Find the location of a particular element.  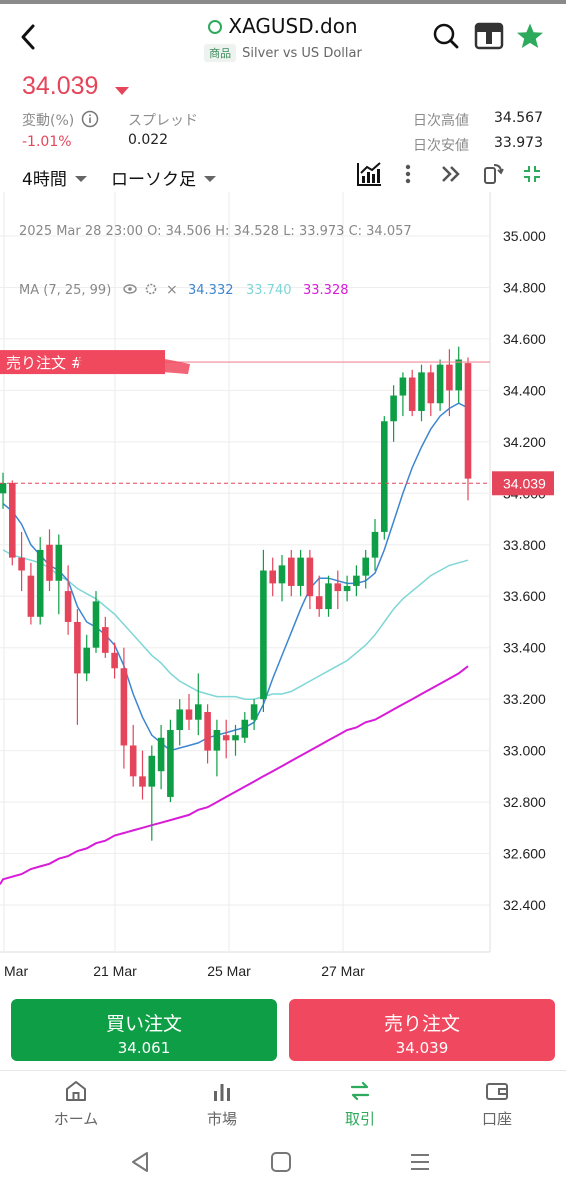

buy-price: 34.061 is located at coordinates (144, 1048).